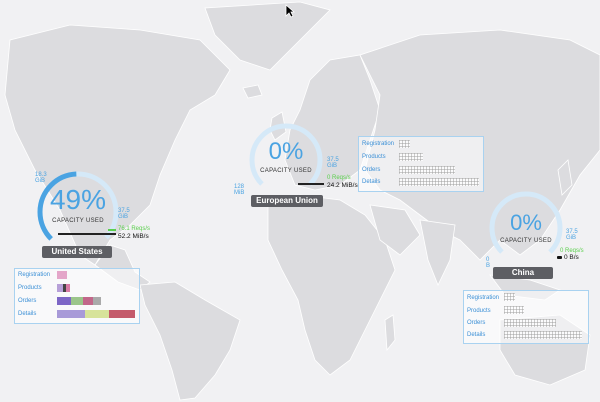 The image size is (600, 402). I want to click on throughput-rate-cn: 0 B/s, so click(571, 257).